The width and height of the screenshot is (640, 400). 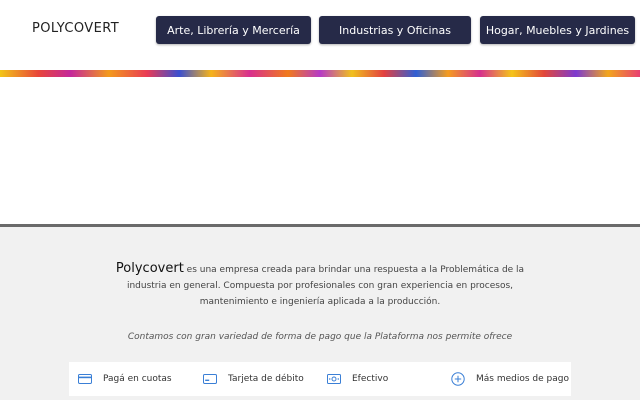 I want to click on cash-icon, so click(x=334, y=379).